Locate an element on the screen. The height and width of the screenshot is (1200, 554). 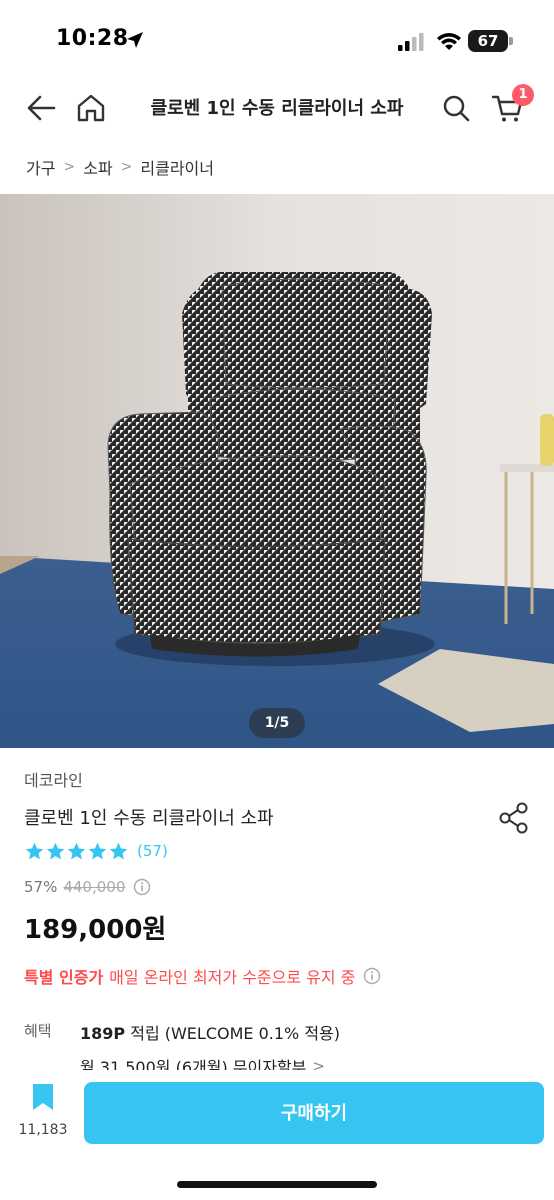
search-icon is located at coordinates (456, 108).